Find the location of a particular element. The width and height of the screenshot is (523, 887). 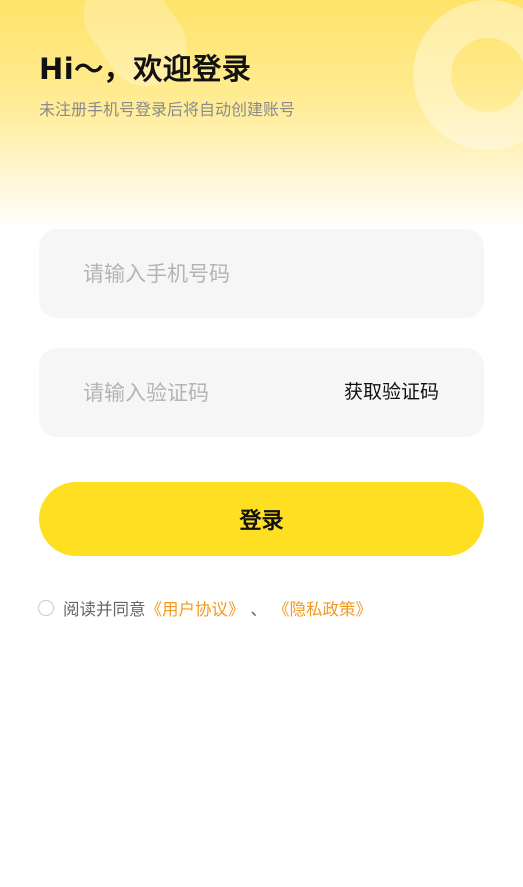

agreement-checkbox is located at coordinates (46, 608).